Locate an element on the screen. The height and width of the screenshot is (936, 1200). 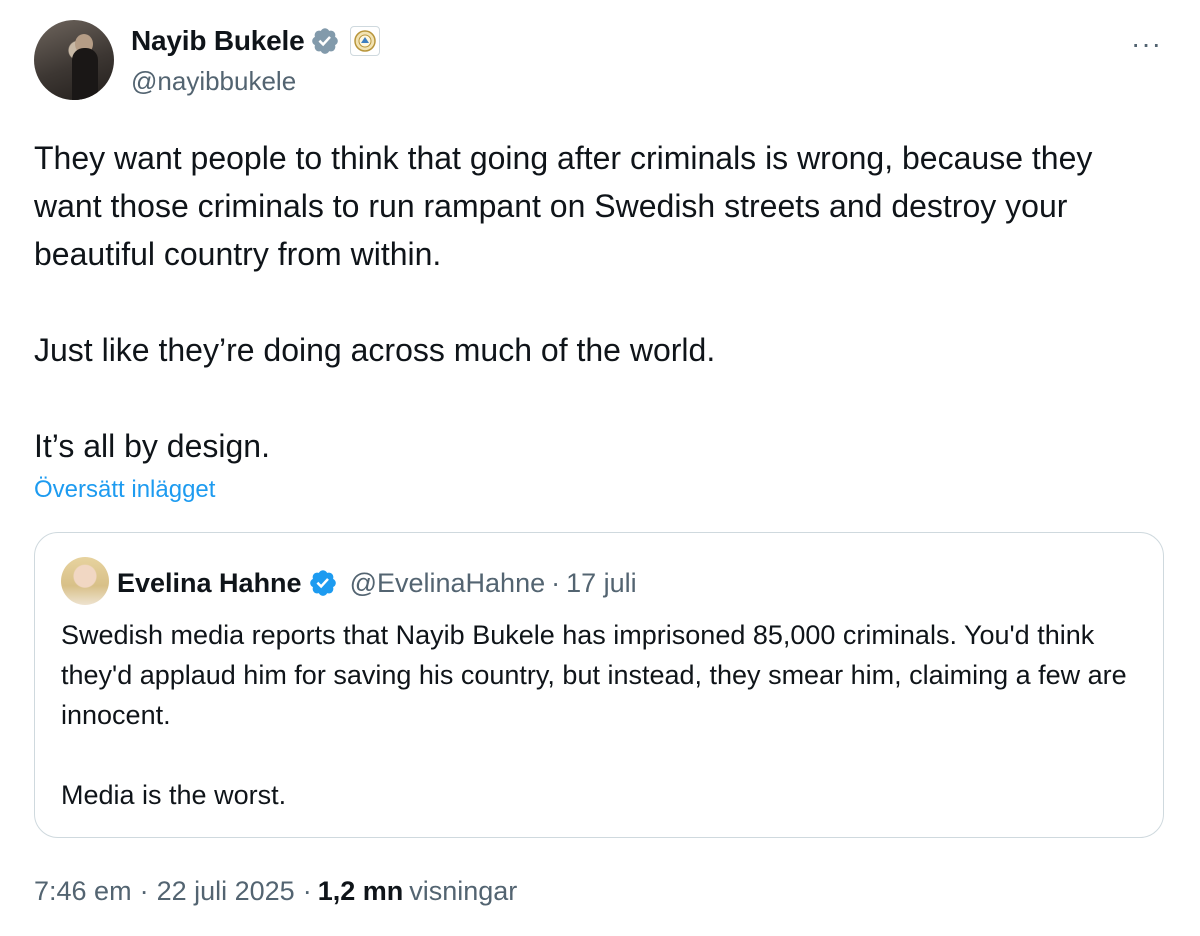
views-count: 1,2 mn is located at coordinates (361, 891).